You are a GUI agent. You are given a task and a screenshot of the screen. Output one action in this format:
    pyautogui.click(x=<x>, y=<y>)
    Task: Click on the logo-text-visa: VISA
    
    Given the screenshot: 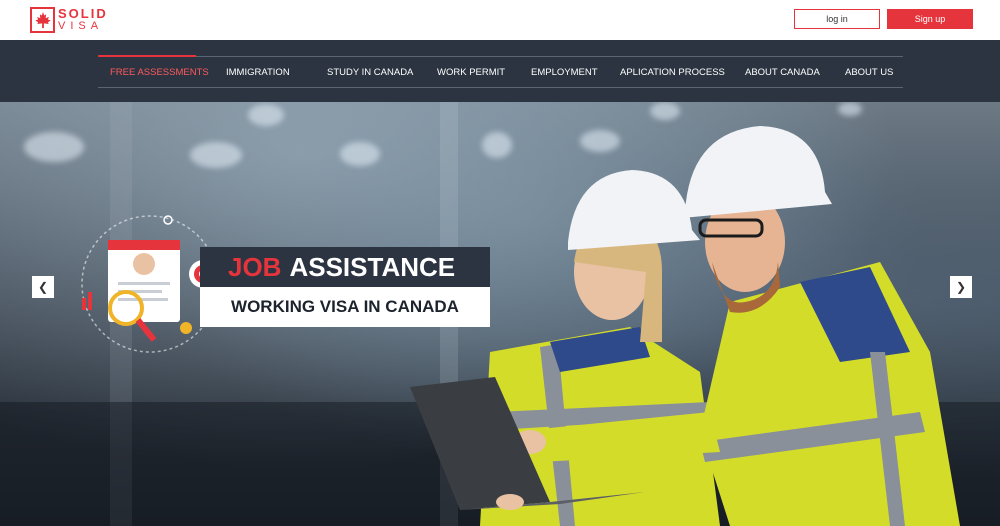 What is the action you would take?
    pyautogui.click(x=81, y=26)
    